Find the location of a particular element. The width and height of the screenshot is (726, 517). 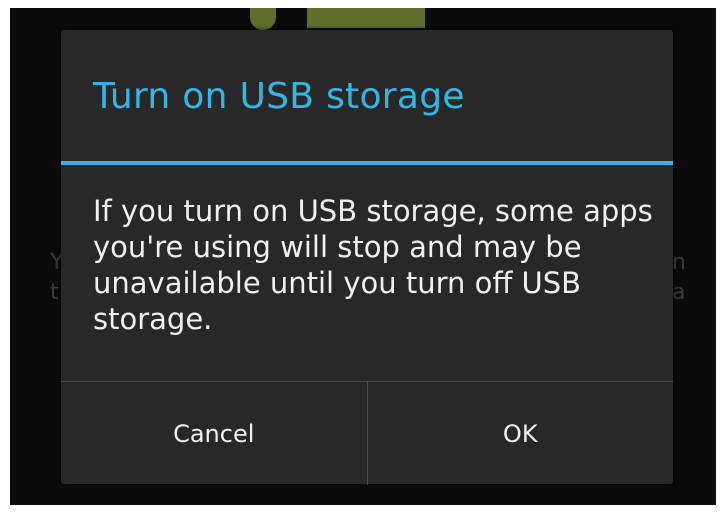

android-robot-body-icon is located at coordinates (366, 18).